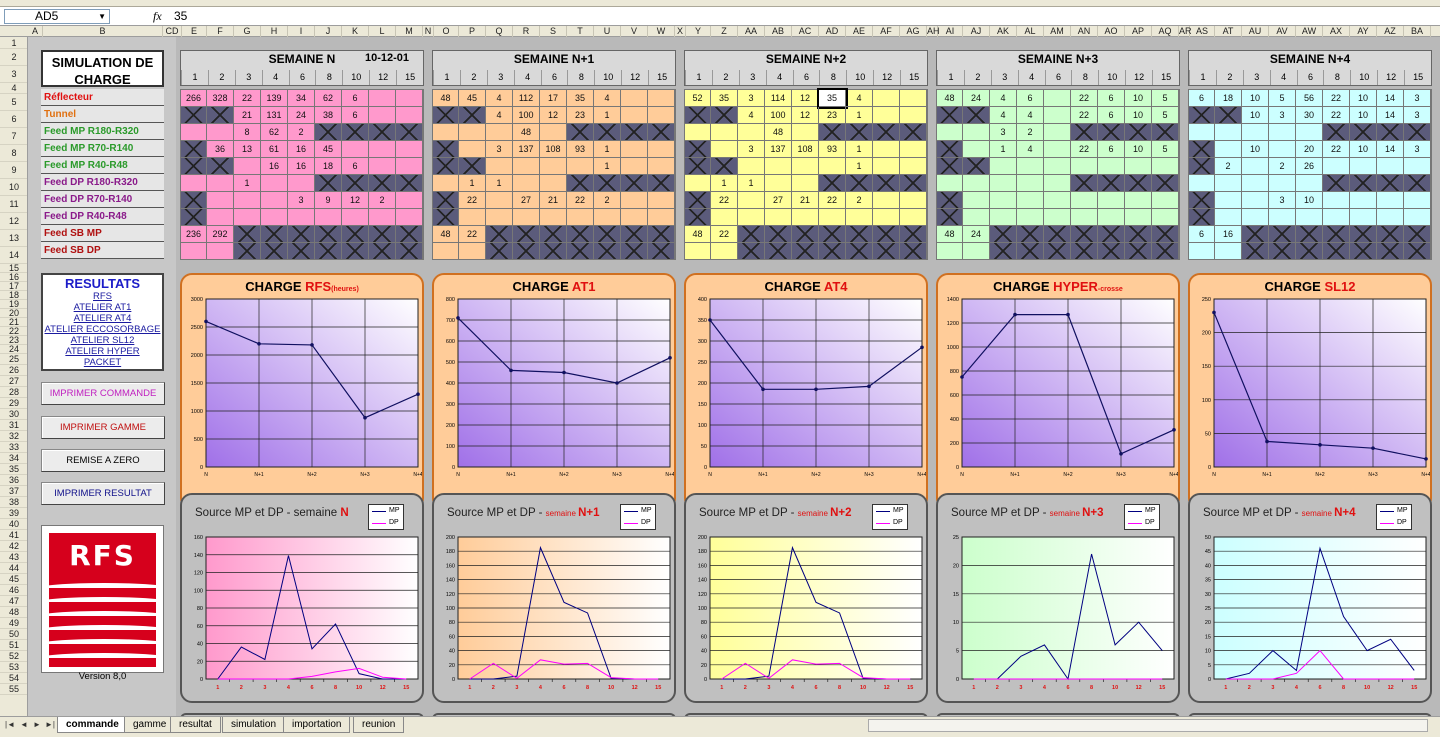  What do you see at coordinates (526, 115) in the screenshot?
I see `grid-cell: 100` at bounding box center [526, 115].